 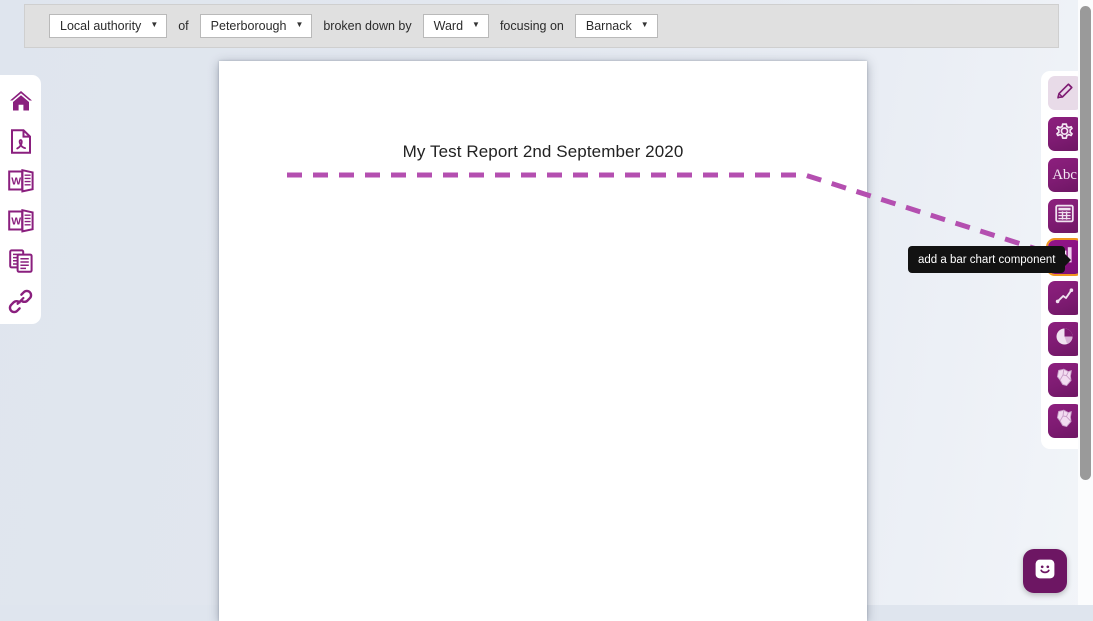 What do you see at coordinates (543, 151) in the screenshot?
I see `page-title: My Test Report 2nd September 2020` at bounding box center [543, 151].